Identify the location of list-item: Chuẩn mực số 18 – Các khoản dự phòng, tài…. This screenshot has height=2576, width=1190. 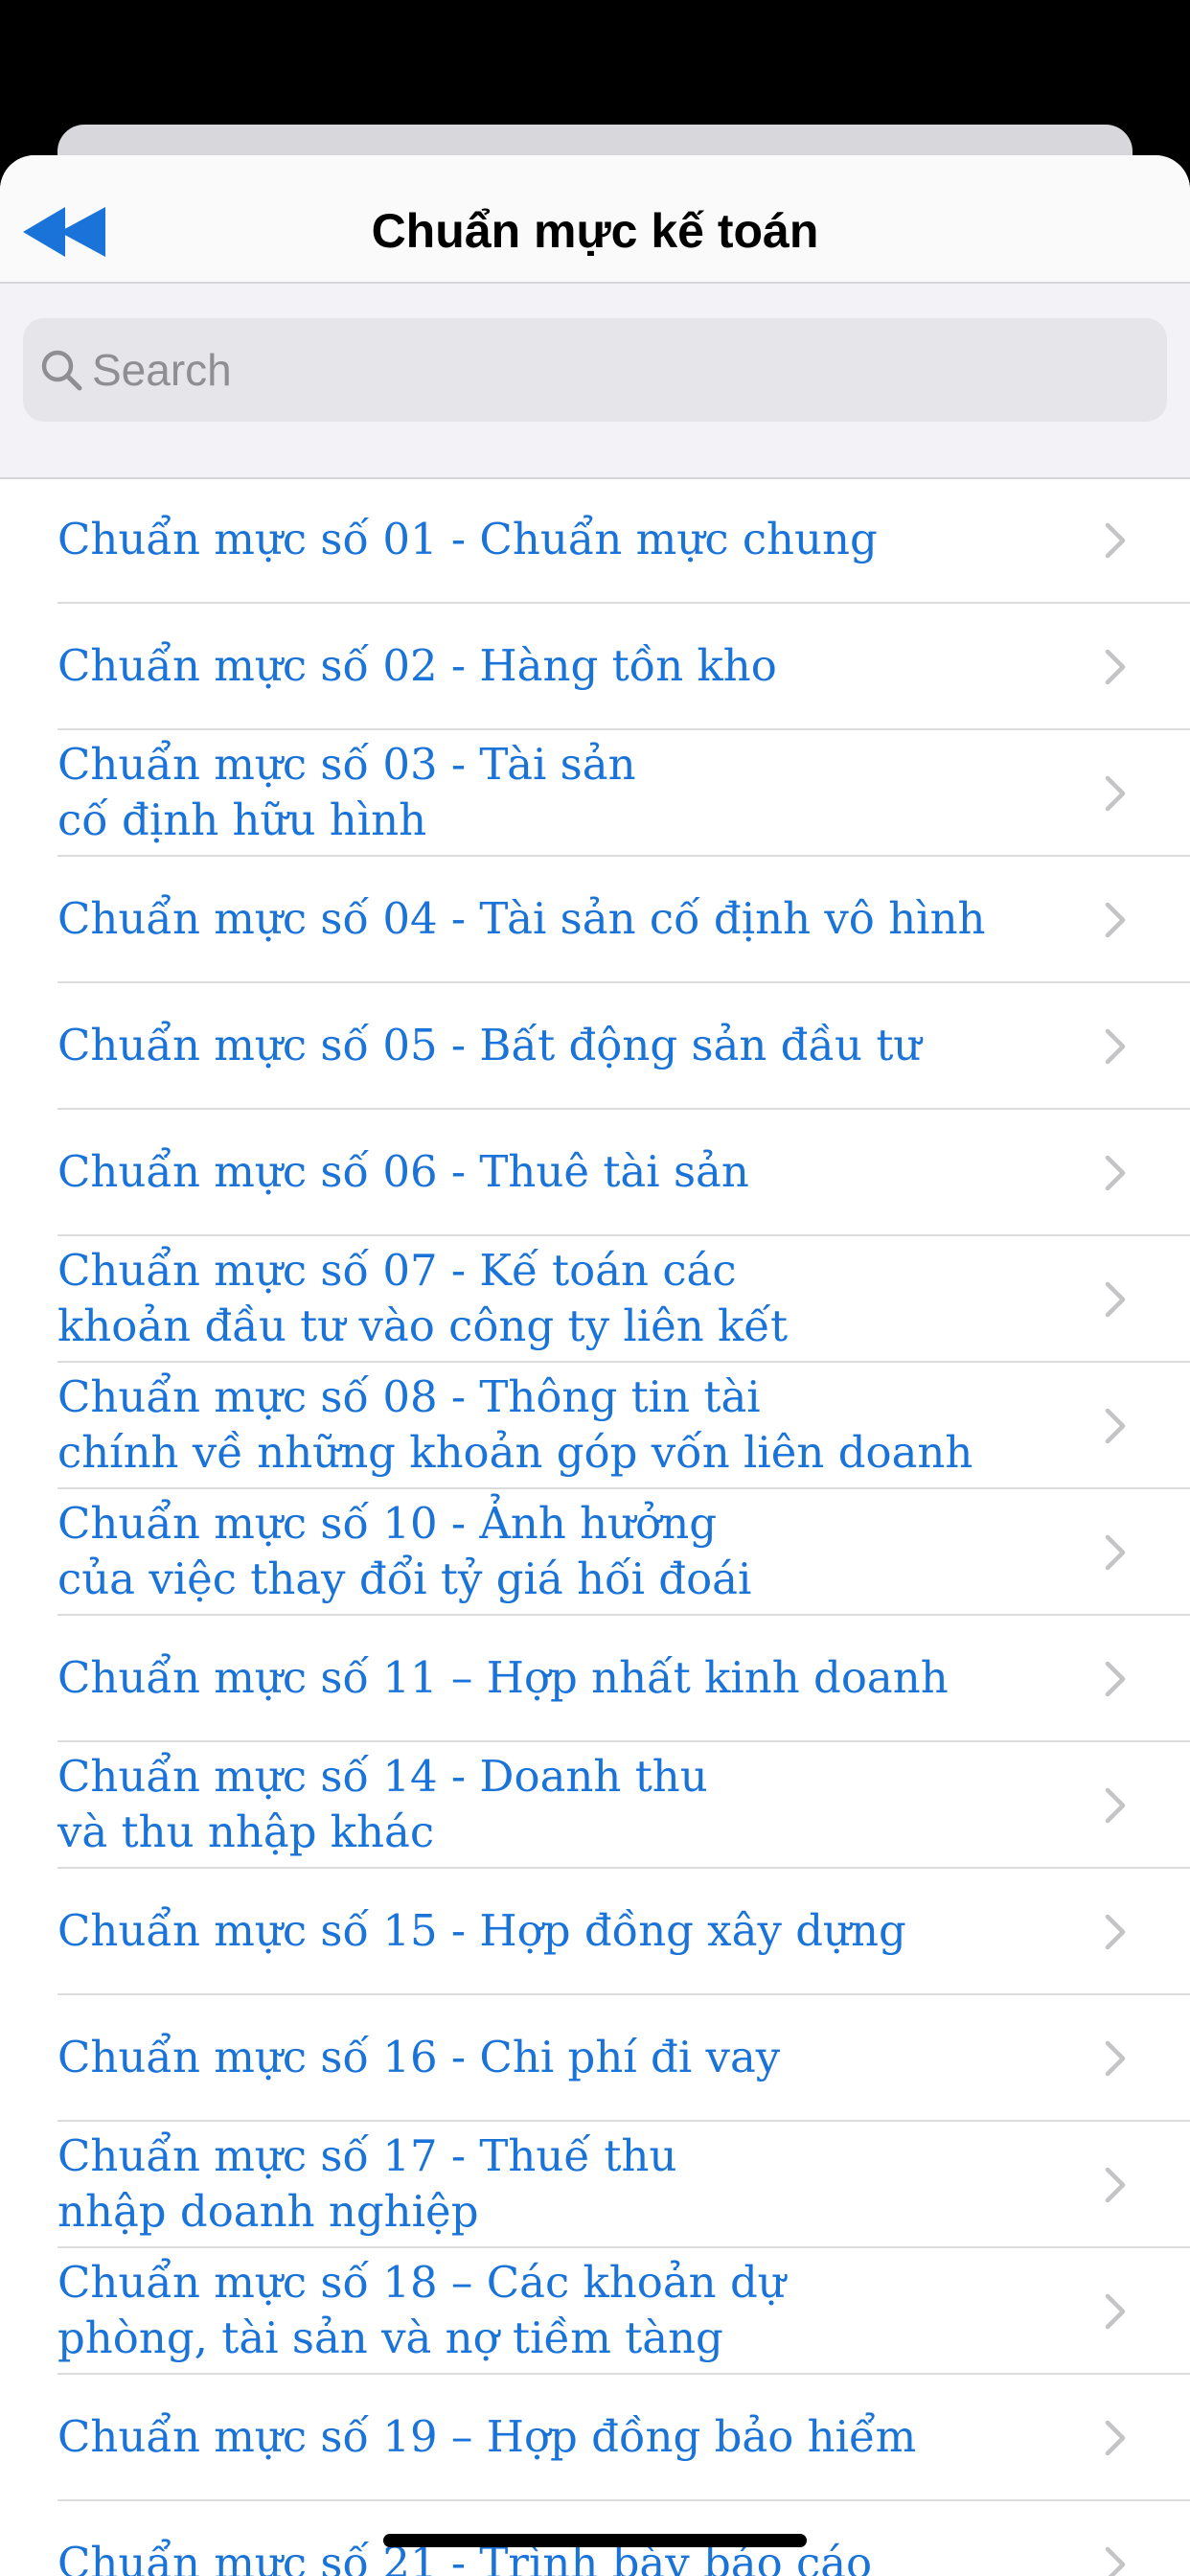
(595, 2311).